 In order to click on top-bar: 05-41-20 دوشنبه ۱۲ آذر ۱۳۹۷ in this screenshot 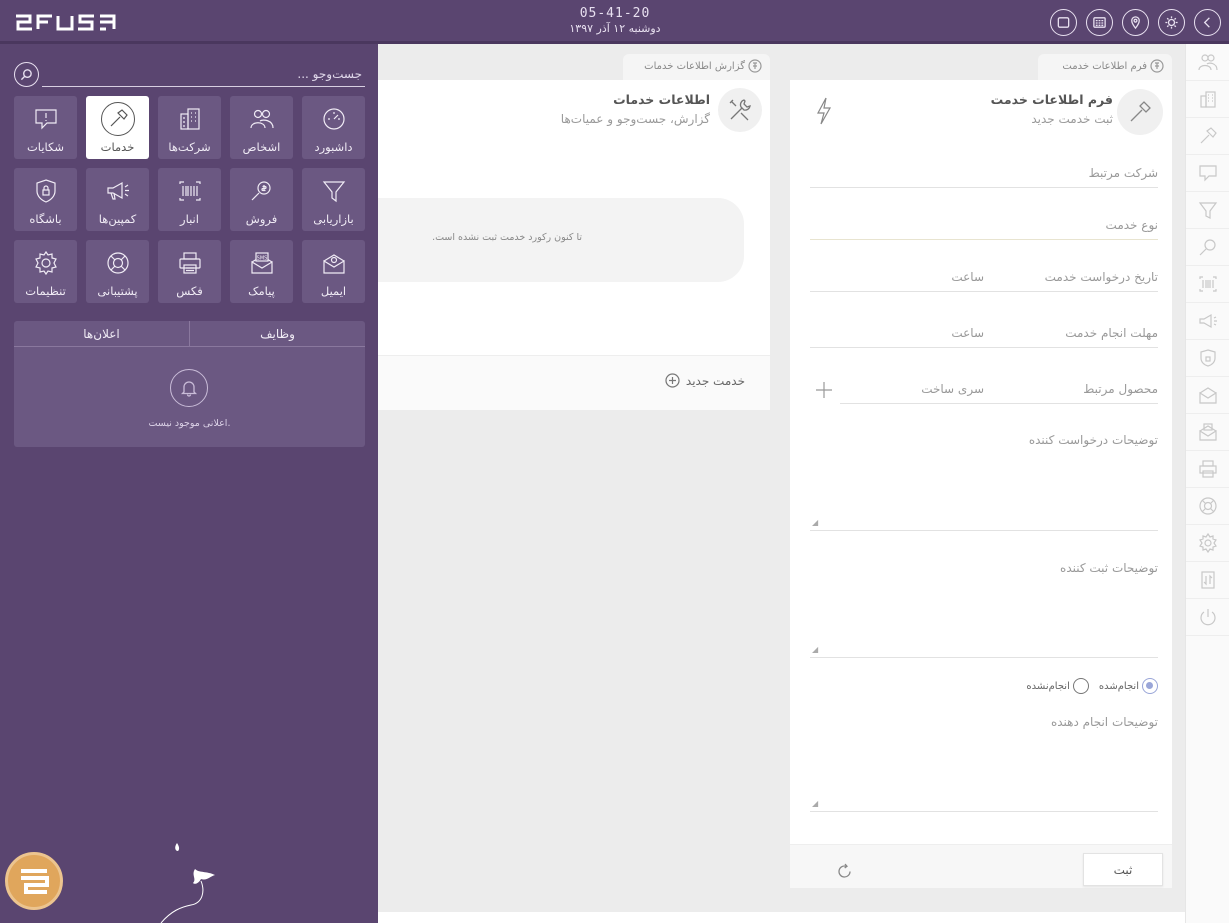, I will do `click(614, 22)`.